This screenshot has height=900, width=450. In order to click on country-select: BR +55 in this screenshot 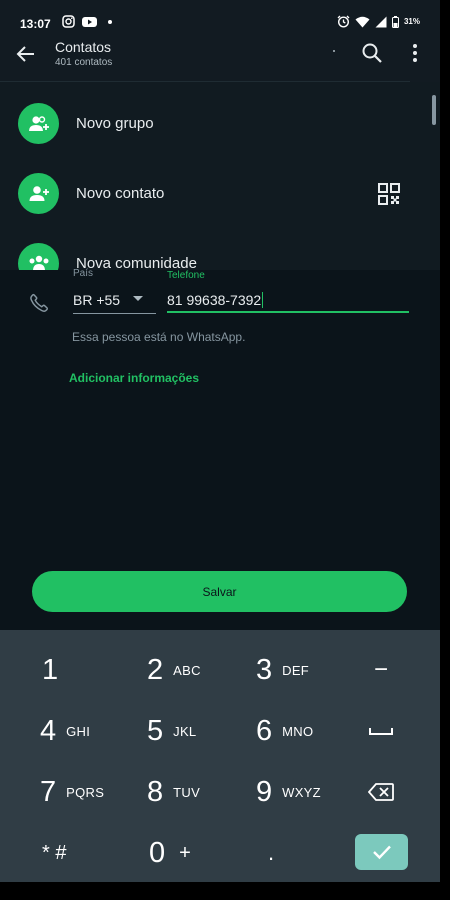, I will do `click(96, 300)`.